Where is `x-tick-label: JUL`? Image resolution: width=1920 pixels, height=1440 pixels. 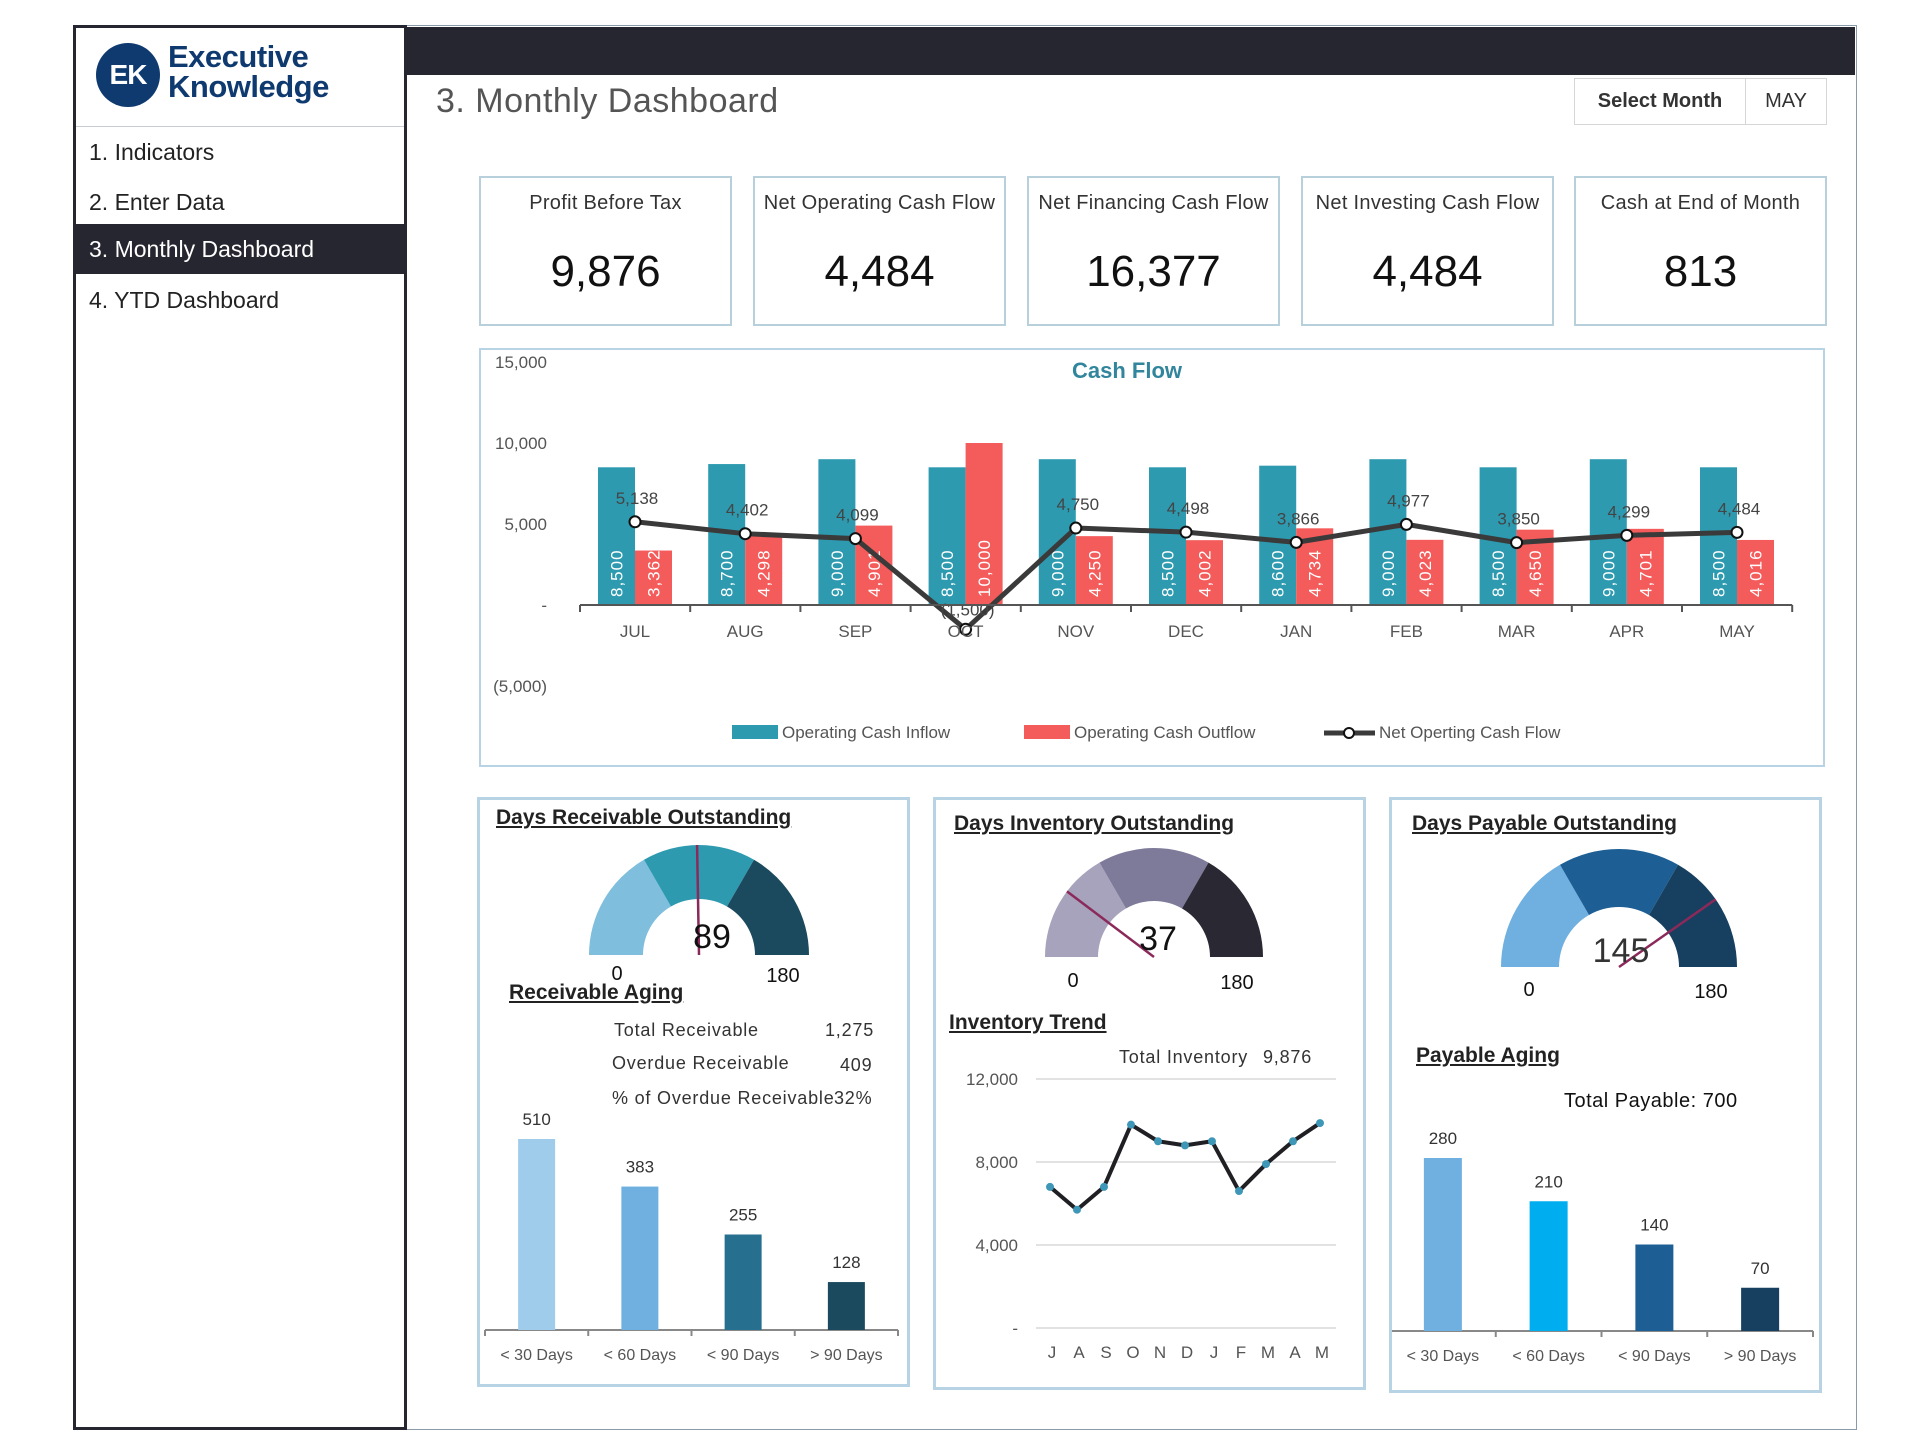
x-tick-label: JUL is located at coordinates (635, 631).